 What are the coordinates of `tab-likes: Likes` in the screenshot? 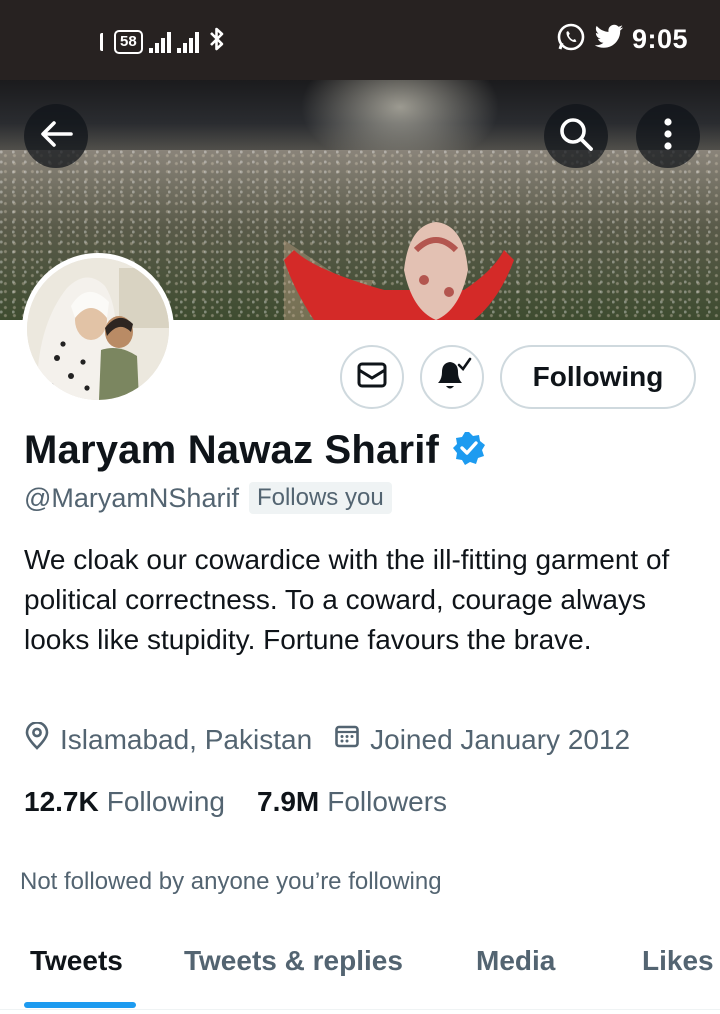 It's located at (678, 961).